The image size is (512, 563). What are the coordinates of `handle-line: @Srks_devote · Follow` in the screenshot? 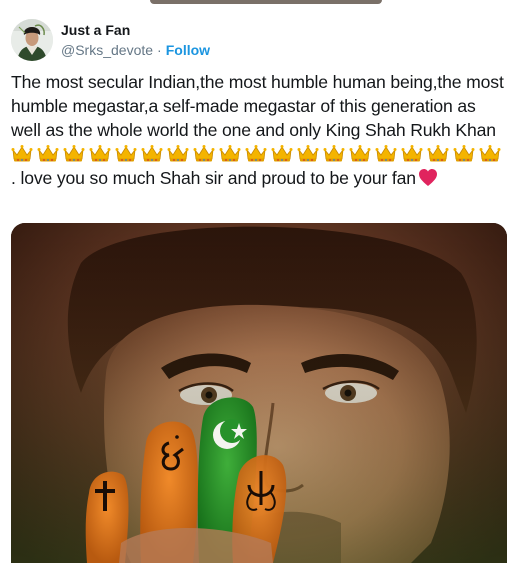 It's located at (135, 50).